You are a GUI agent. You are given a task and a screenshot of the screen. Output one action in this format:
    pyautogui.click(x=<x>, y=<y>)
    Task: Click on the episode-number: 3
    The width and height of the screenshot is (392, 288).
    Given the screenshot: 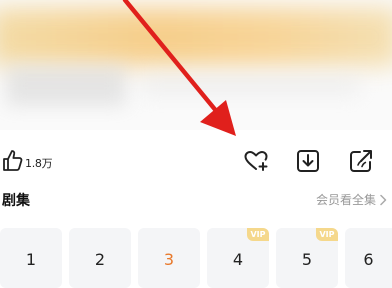 What is the action you would take?
    pyautogui.click(x=169, y=259)
    